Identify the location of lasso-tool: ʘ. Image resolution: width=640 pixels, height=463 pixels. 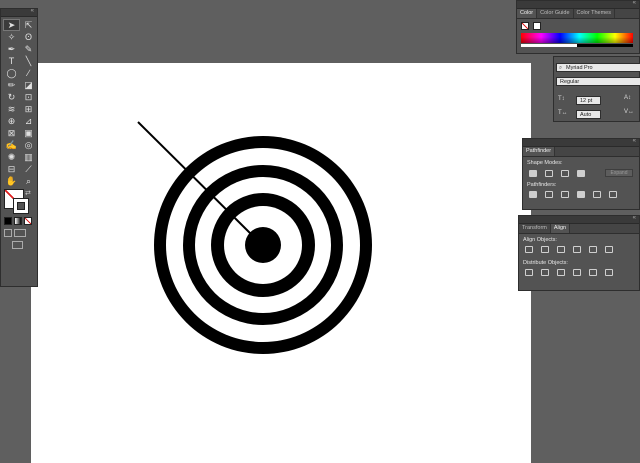
(28, 37).